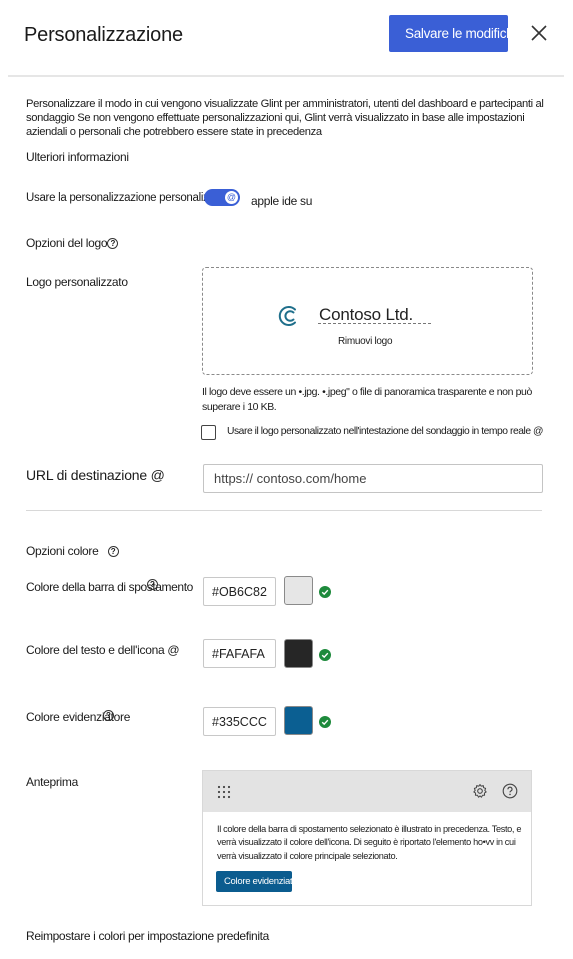 This screenshot has width=573, height=959. Describe the element at coordinates (282, 201) in the screenshot. I see `toggle-state-text: apple ide su` at that location.